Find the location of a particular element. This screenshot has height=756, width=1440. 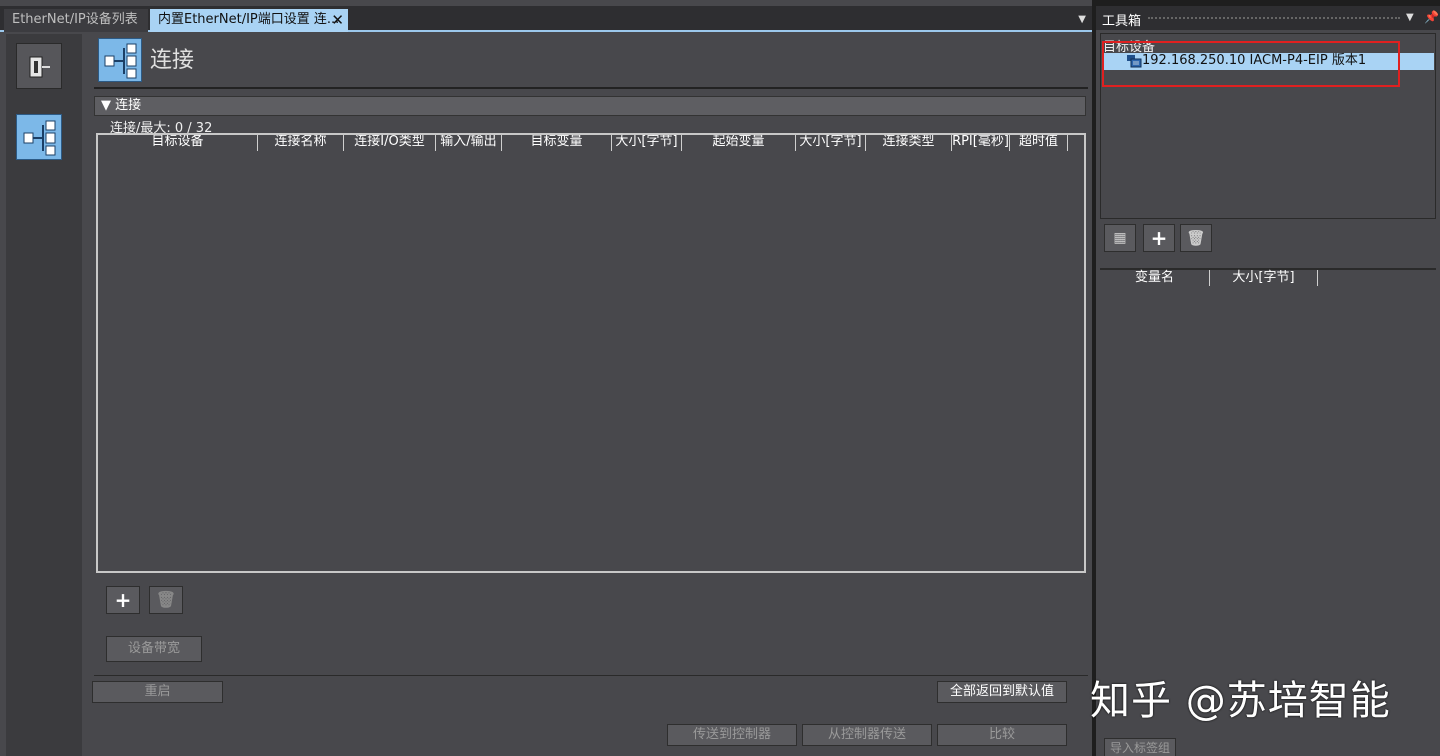

column-header: RPI[毫秒] is located at coordinates (981, 143).